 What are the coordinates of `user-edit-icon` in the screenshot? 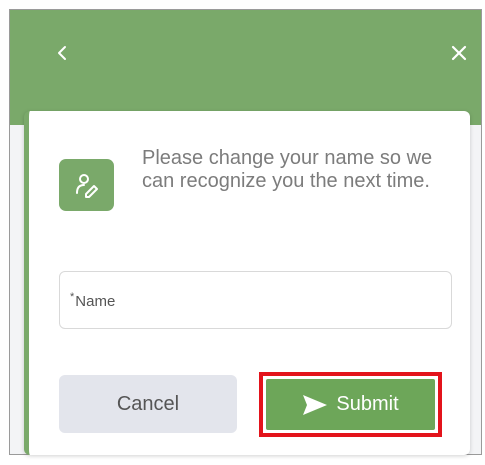 It's located at (86, 186).